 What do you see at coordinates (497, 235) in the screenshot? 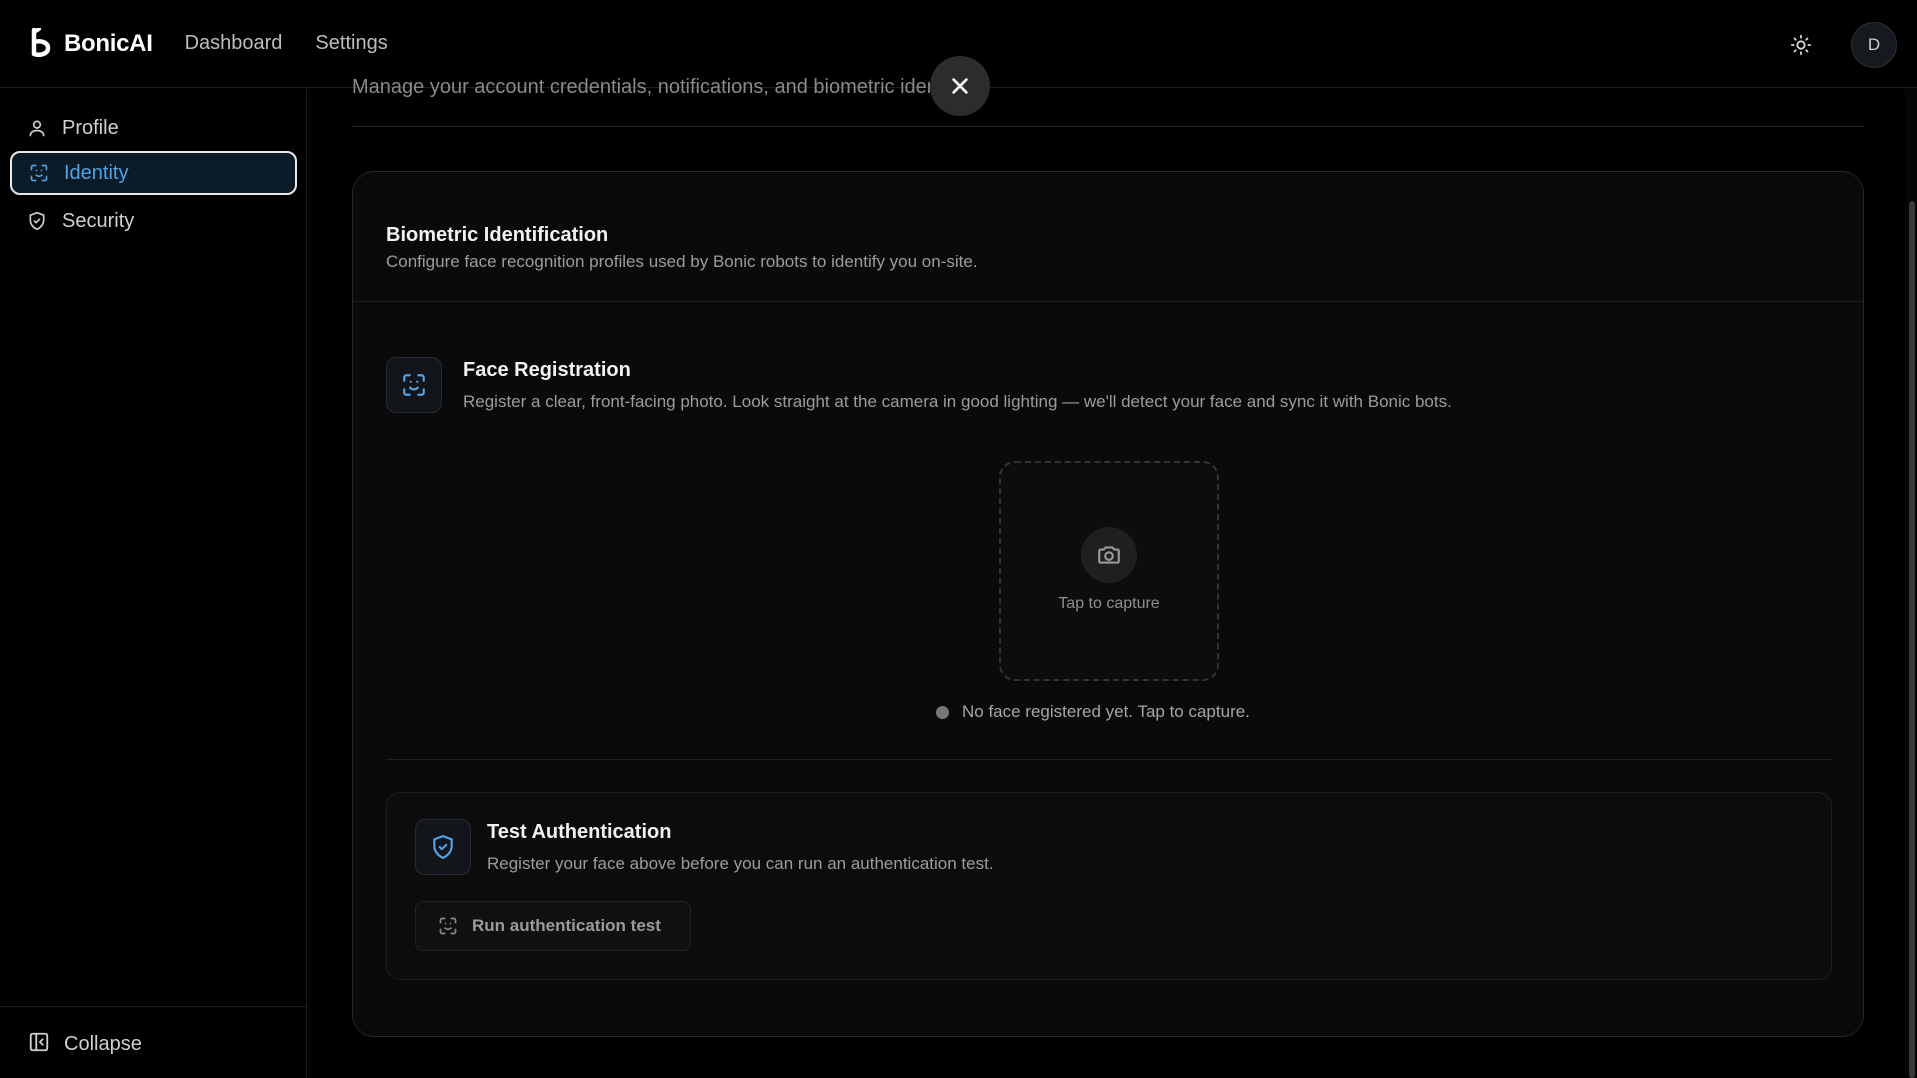
I see `card-title: Biometric Identification` at bounding box center [497, 235].